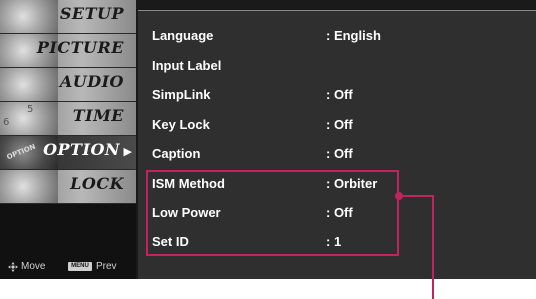 Image resolution: width=536 pixels, height=299 pixels. I want to click on navigation-hint-bar: Move MENU Prev, so click(68, 267).